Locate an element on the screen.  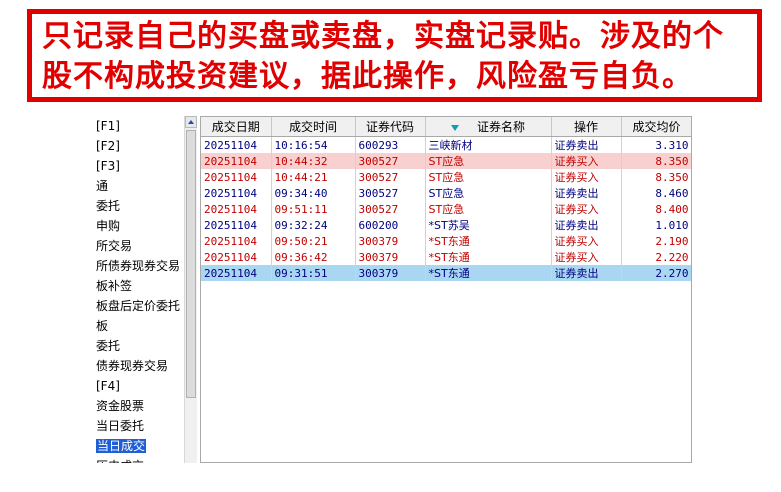
table-row: 20251104 09:36:42 300379 *ST东通 证券买入 2.220 is located at coordinates (446, 257).